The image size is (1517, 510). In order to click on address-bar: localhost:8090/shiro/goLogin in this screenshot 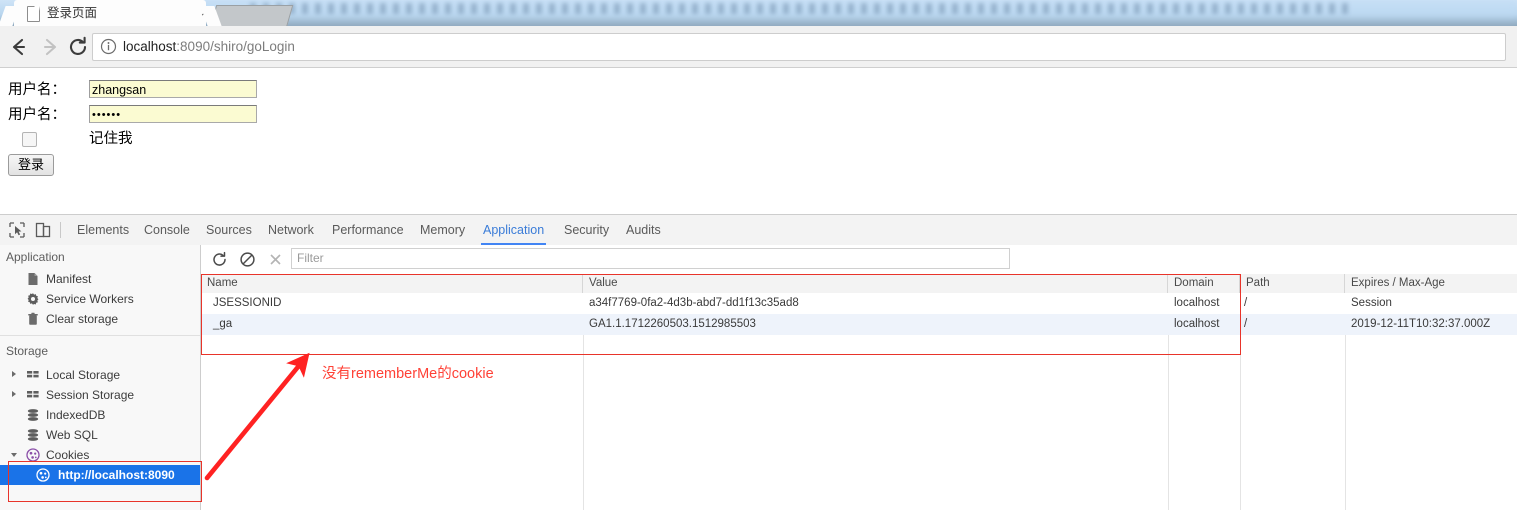, I will do `click(799, 47)`.